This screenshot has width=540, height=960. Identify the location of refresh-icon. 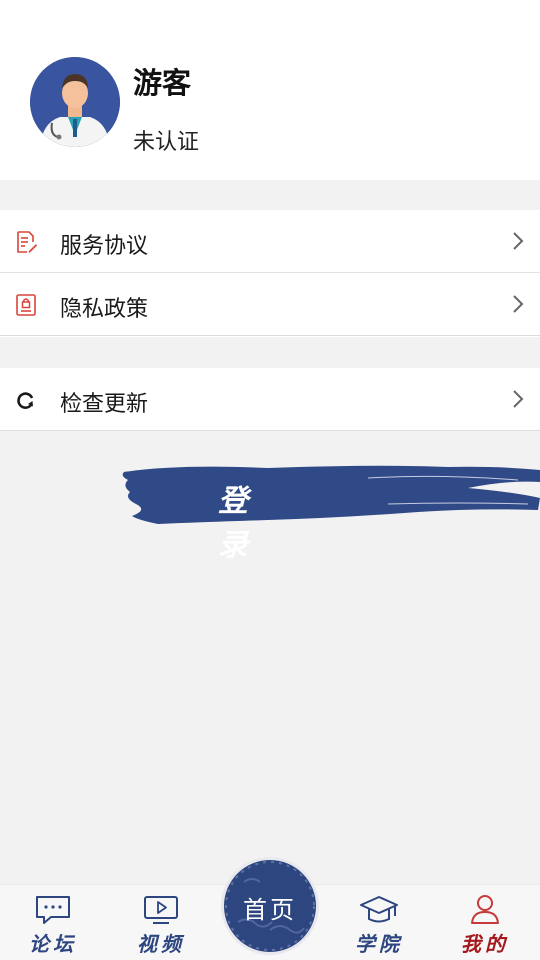
(26, 400).